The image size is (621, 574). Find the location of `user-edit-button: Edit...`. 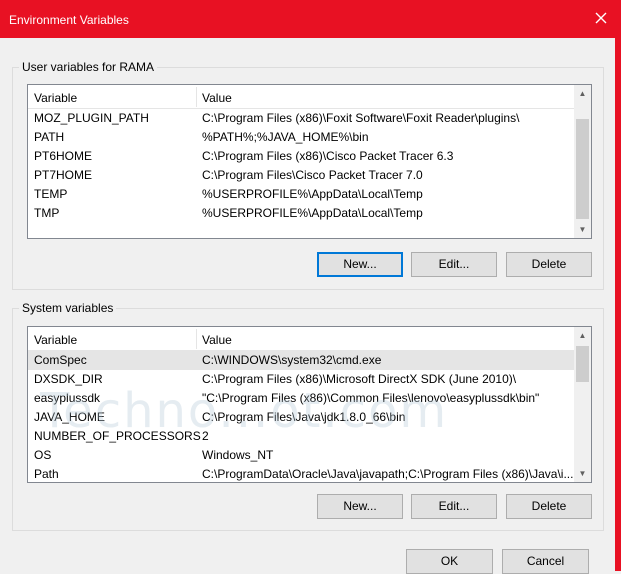

user-edit-button: Edit... is located at coordinates (454, 264).